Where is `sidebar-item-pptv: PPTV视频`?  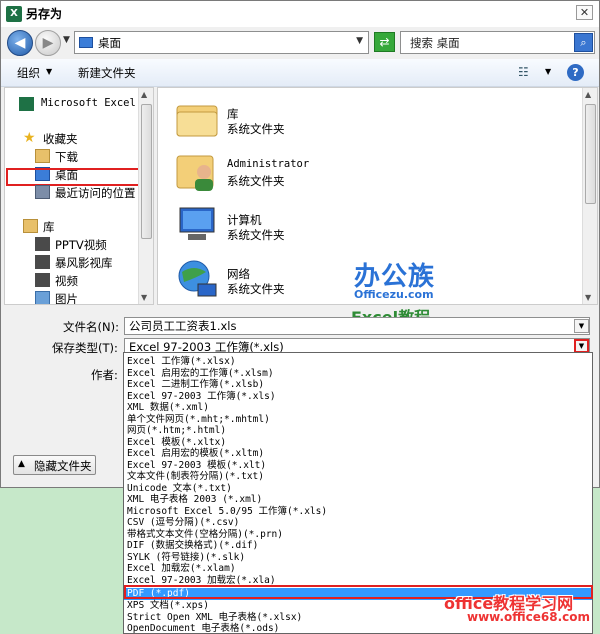 sidebar-item-pptv: PPTV视频 is located at coordinates (73, 244).